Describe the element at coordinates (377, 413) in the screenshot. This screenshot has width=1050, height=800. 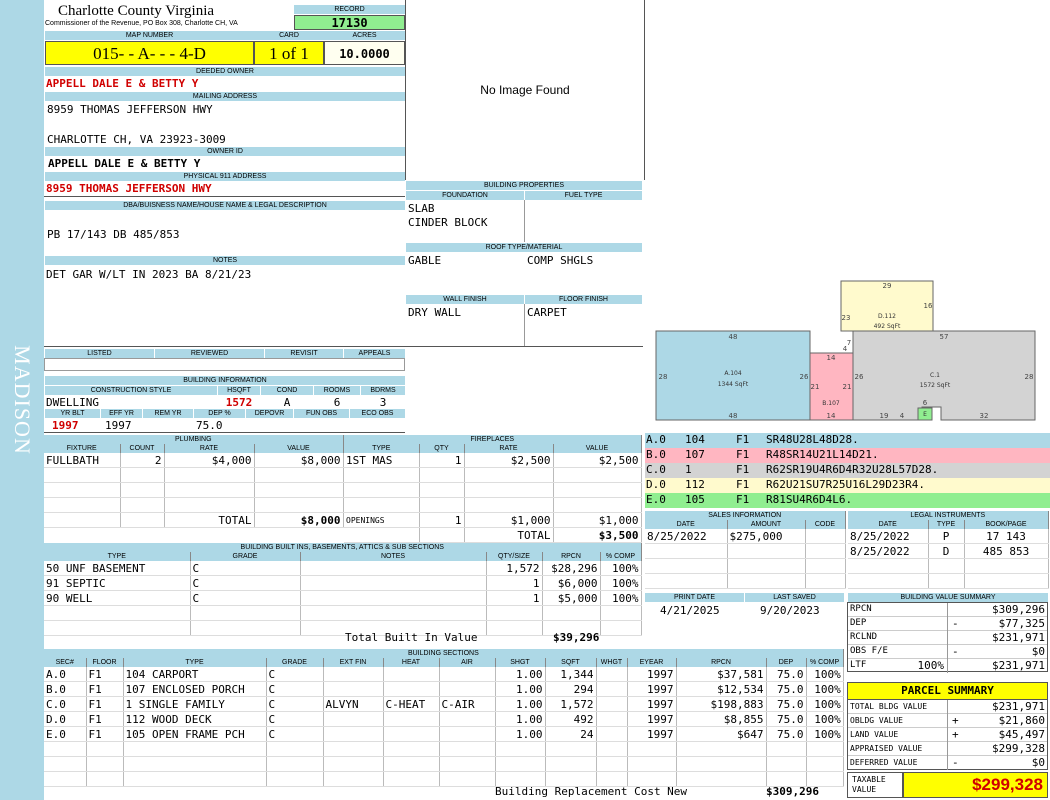
I see `ecoobs-label: ECO OBS` at that location.